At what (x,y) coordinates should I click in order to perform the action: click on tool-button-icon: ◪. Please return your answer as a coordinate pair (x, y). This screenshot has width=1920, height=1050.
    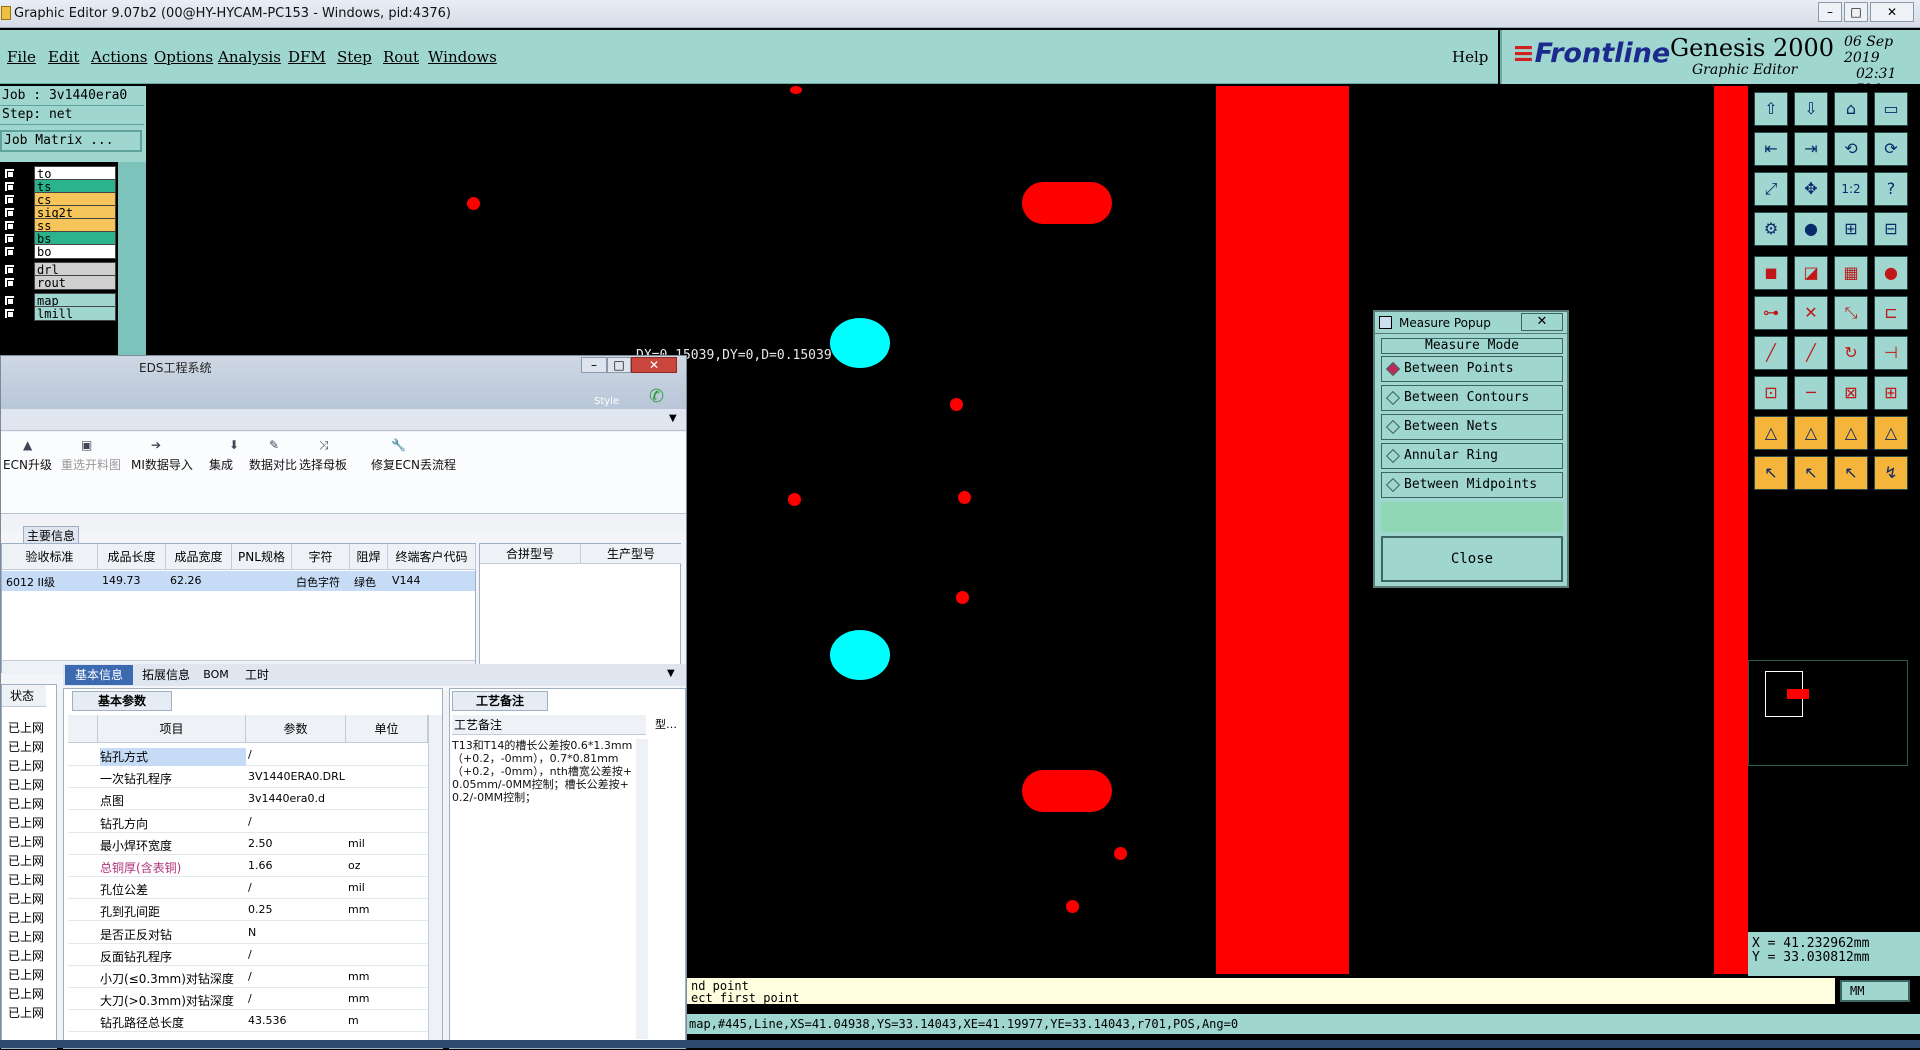
    Looking at the image, I should click on (1811, 273).